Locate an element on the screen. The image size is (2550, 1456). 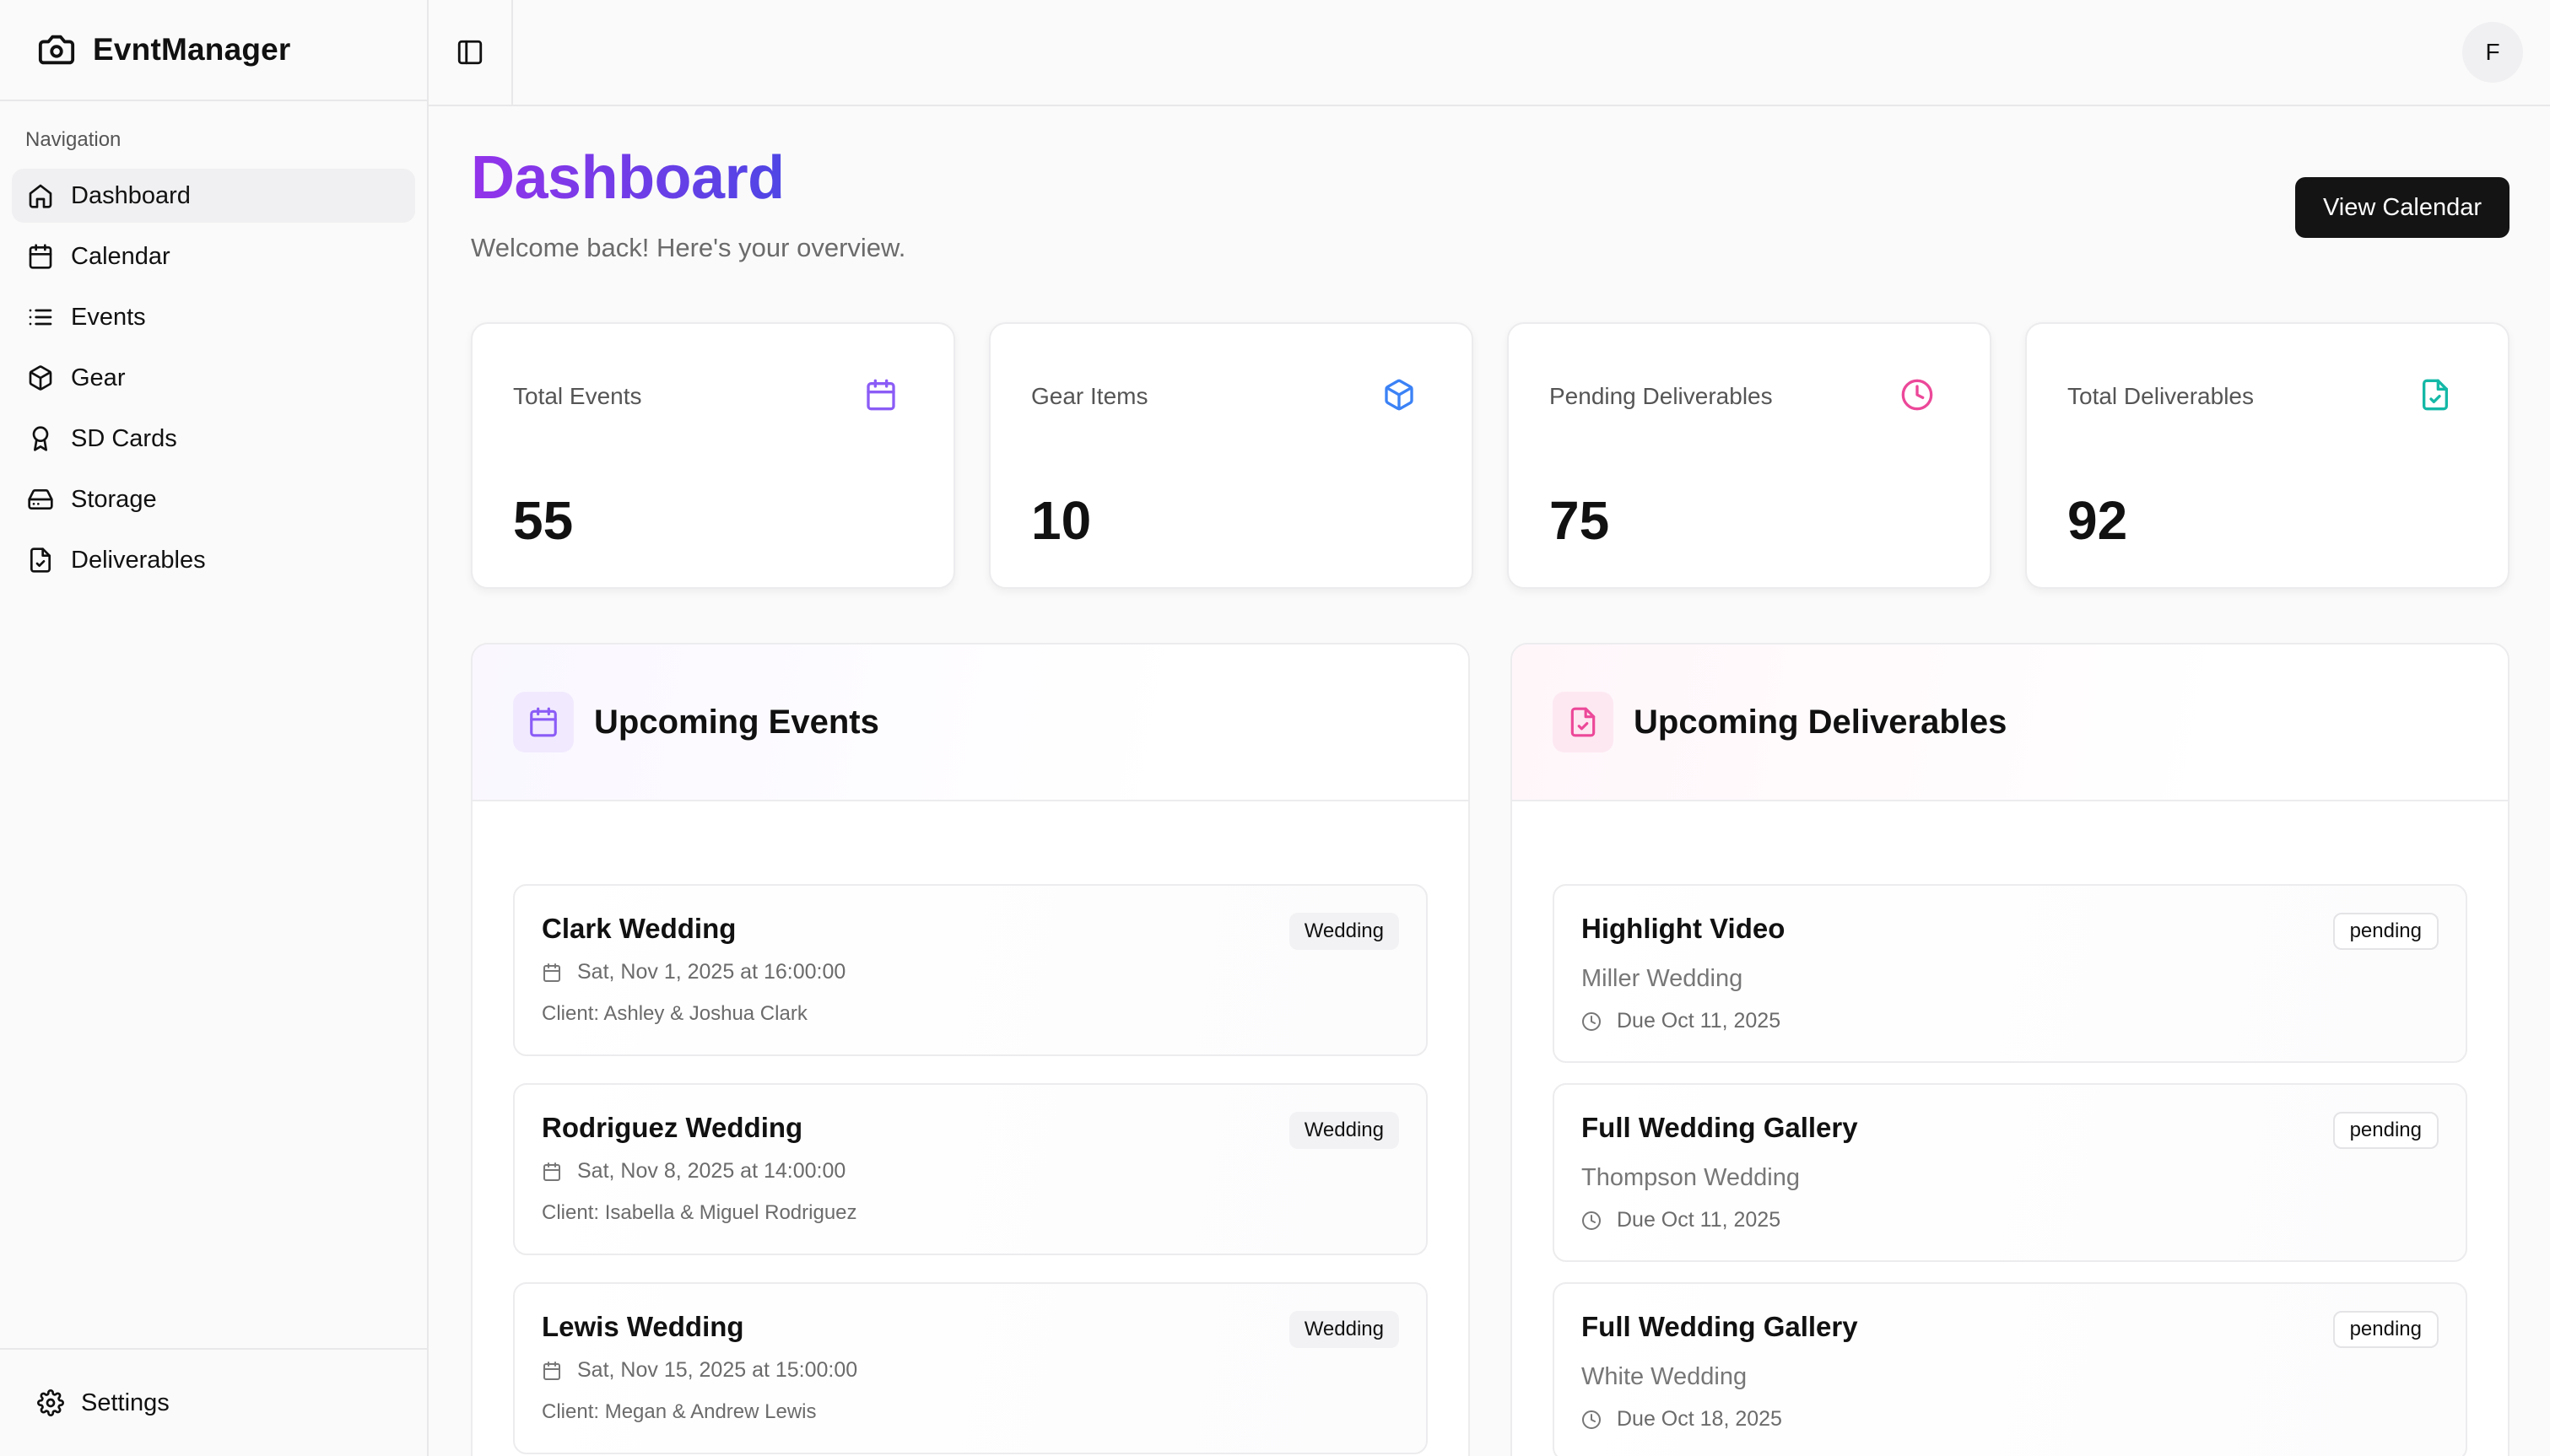
deliverable-event: White Wedding is located at coordinates (1664, 1377).